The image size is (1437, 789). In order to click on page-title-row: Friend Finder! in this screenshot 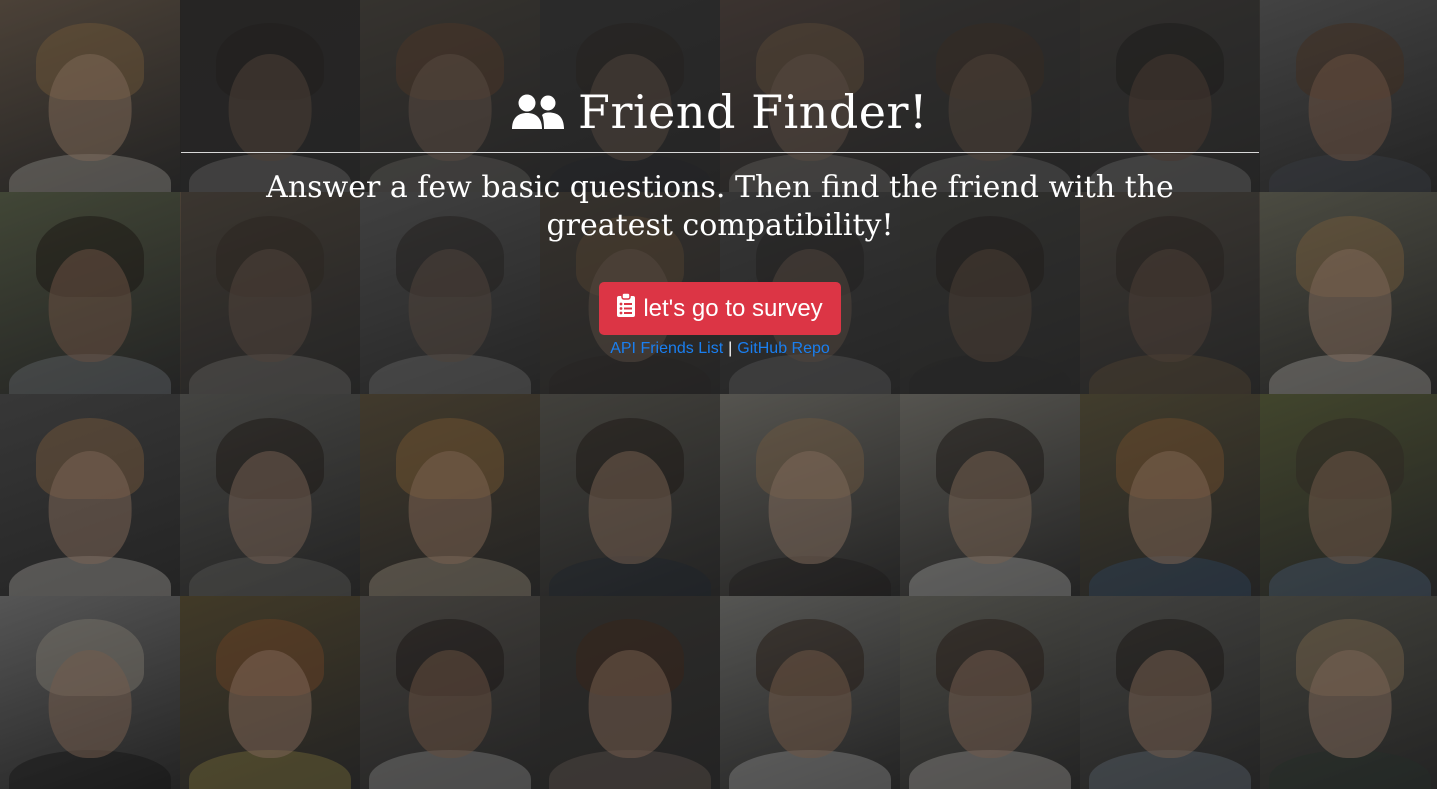, I will do `click(720, 112)`.